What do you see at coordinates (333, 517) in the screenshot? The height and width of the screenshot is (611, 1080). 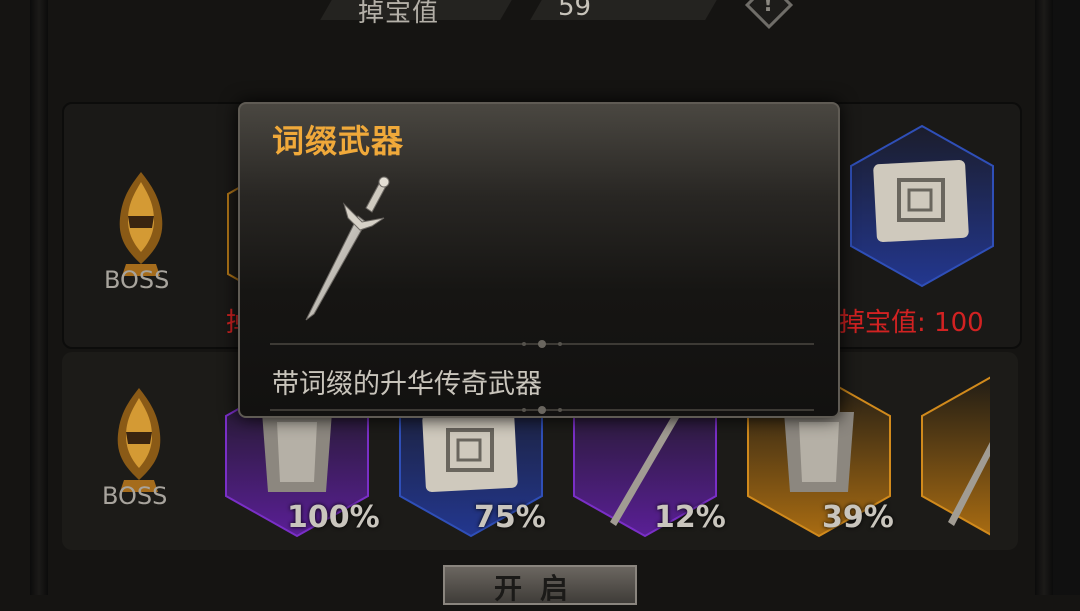 I see `drop-rate-percent: 100%` at bounding box center [333, 517].